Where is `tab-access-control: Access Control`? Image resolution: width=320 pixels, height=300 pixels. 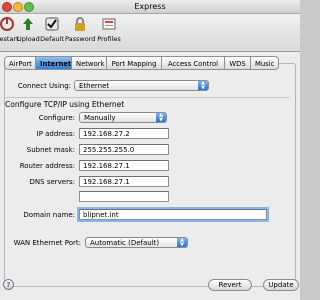 tab-access-control: Access Control is located at coordinates (193, 63).